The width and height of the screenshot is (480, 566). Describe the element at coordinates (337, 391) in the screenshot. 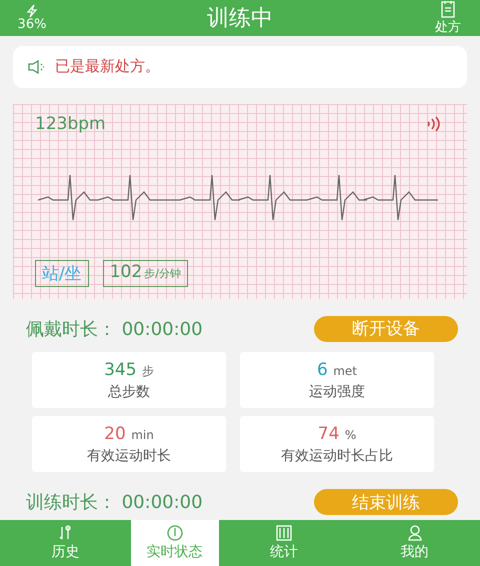

I see `stat-label: 运动强度` at that location.